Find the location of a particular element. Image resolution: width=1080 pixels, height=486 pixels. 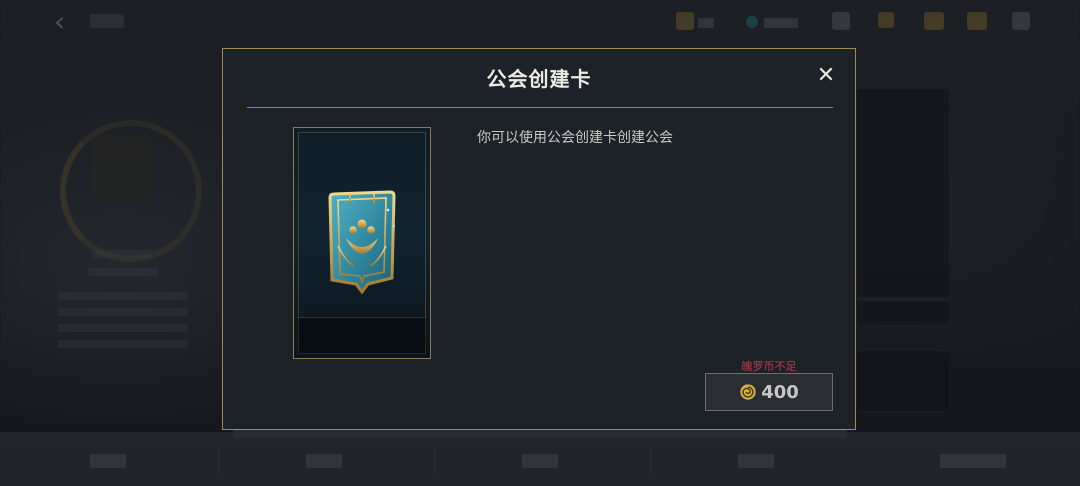

title-divider is located at coordinates (540, 107).